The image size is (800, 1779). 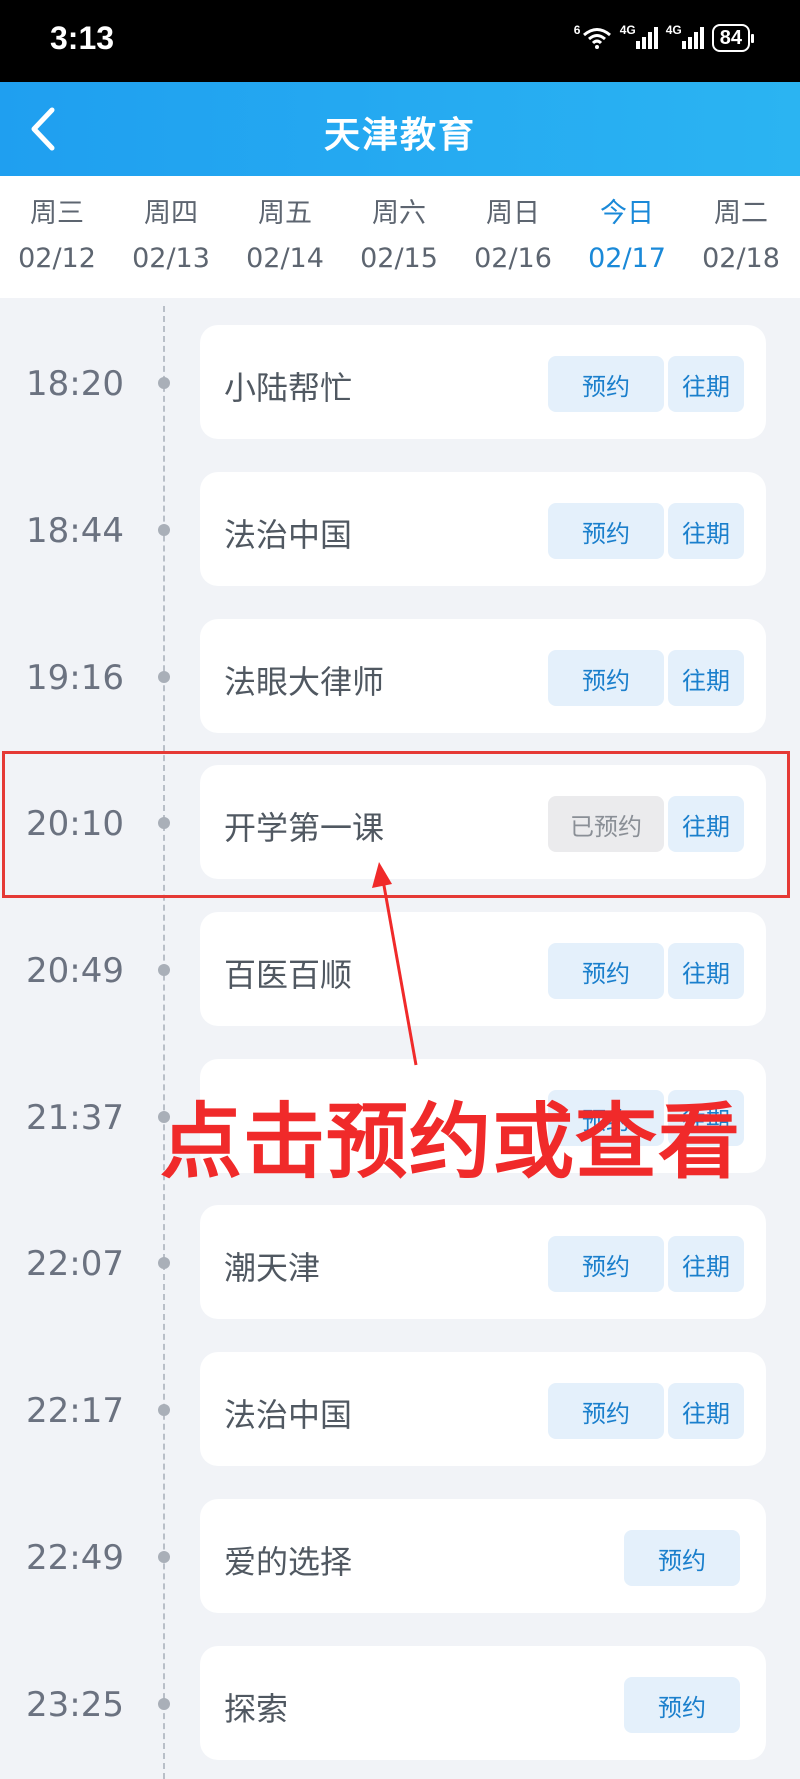 I want to click on program-time: 18:20, so click(x=75, y=384).